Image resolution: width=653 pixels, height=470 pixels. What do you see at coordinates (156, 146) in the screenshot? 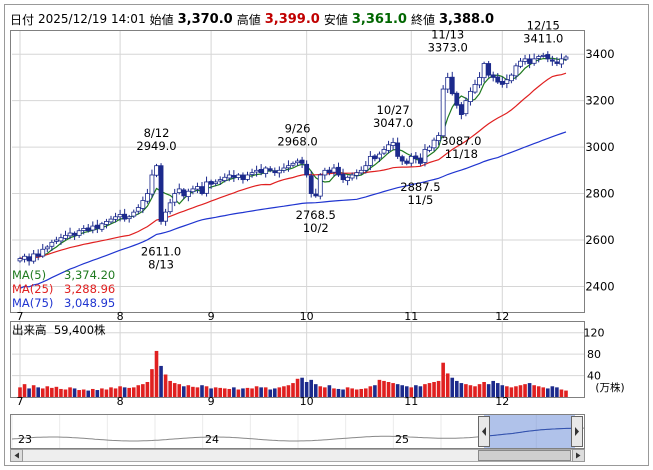
I see `annotation-value: 2949.0` at bounding box center [156, 146].